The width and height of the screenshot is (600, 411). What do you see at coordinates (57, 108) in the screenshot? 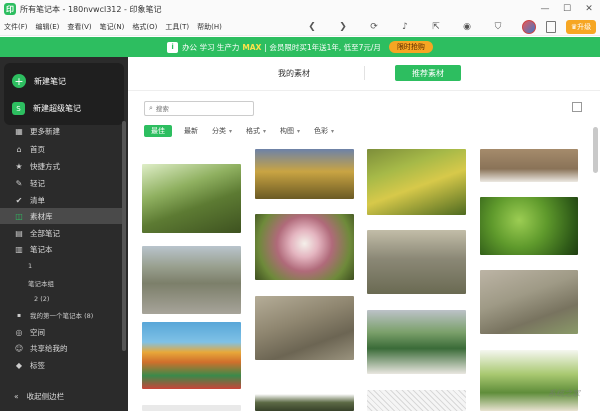
I see `new-super-note-label: 新建超级笔记` at bounding box center [57, 108].